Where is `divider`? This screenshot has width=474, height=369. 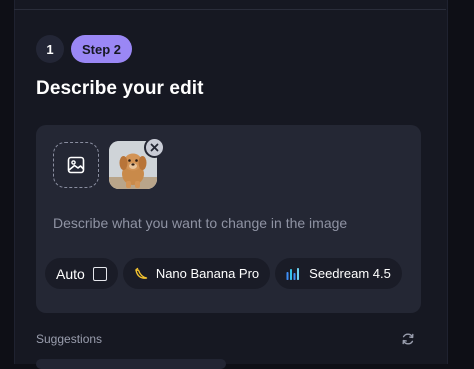
divider is located at coordinates (230, 9).